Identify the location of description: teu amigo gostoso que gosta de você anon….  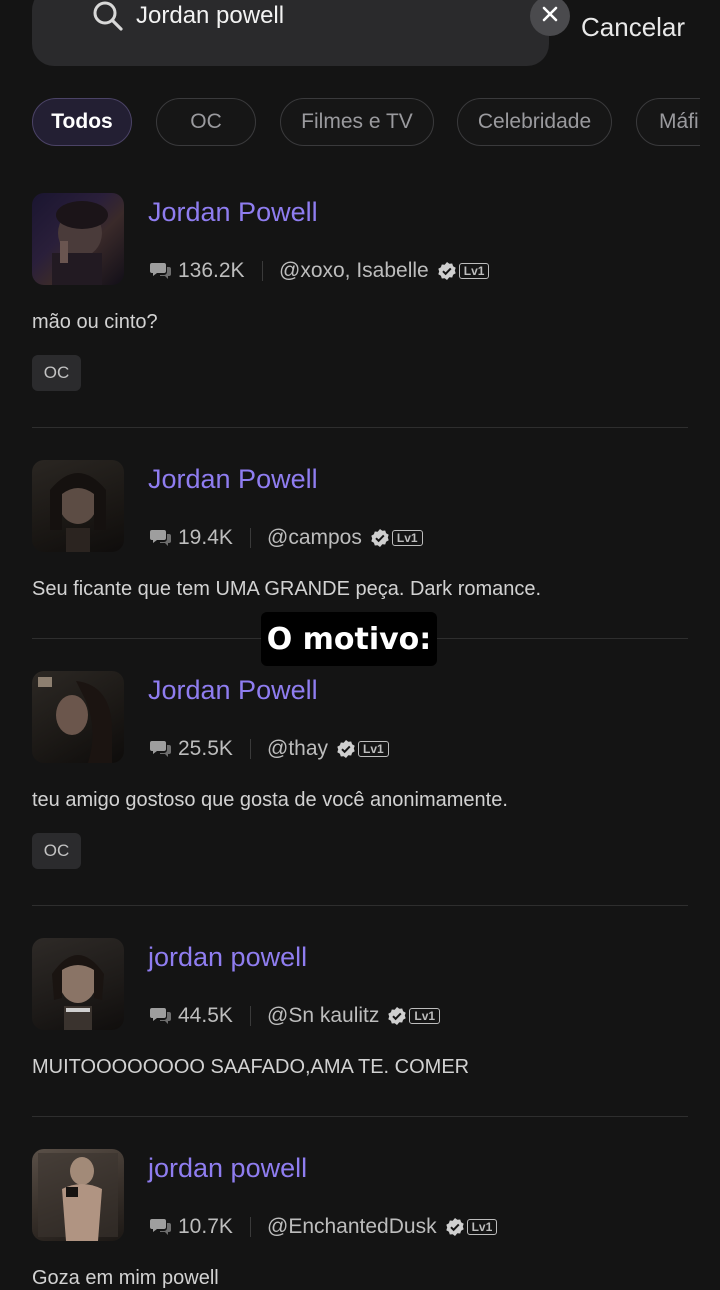
(270, 800).